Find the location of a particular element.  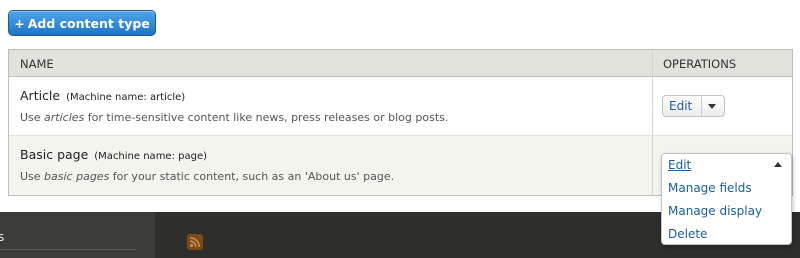

content-type-title: Article is located at coordinates (40, 95).